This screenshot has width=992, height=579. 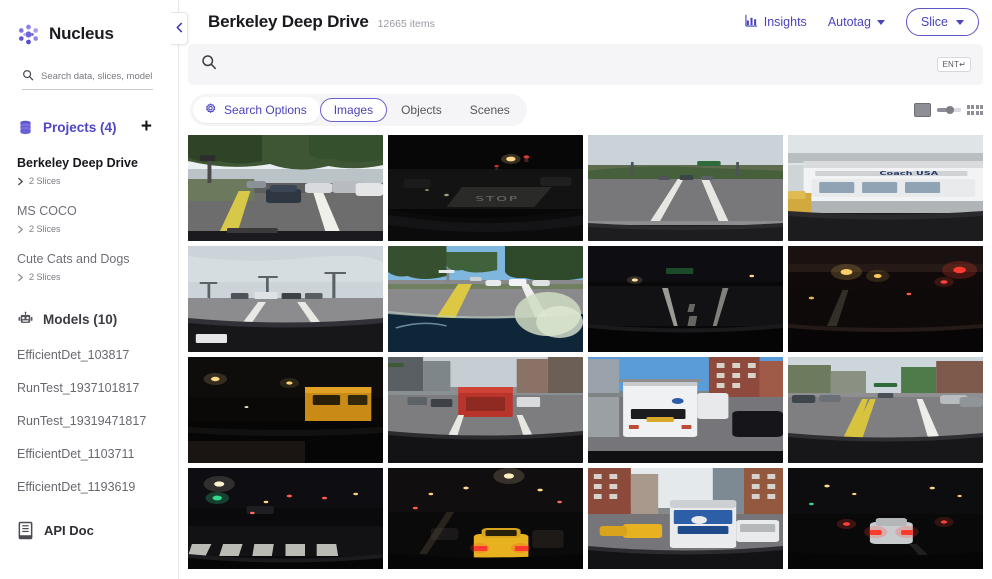 What do you see at coordinates (485, 188) in the screenshot?
I see `grid-image-item: STOP` at bounding box center [485, 188].